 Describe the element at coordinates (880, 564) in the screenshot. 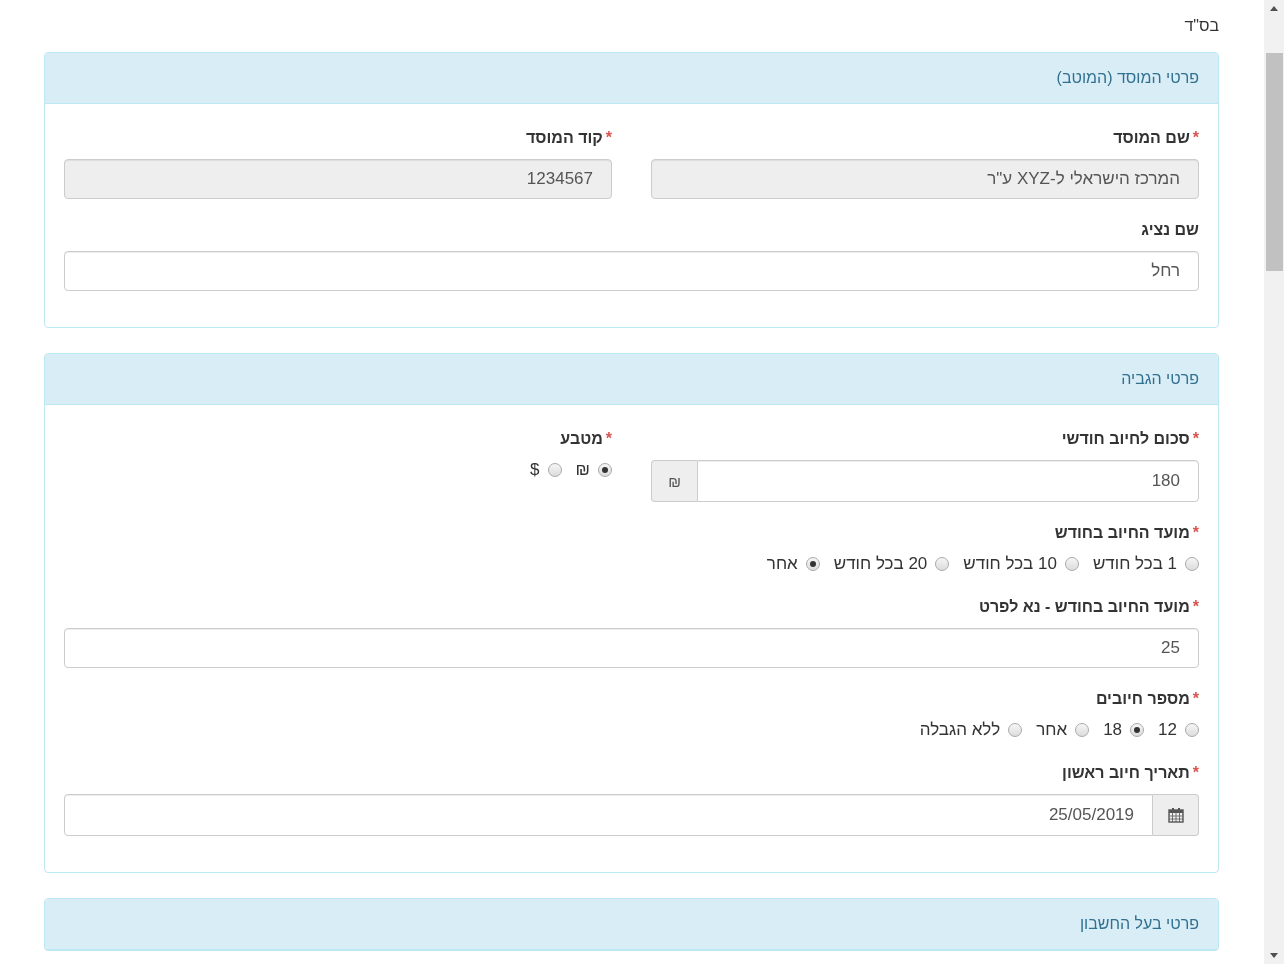

I see `radio-label: 20 בכל חודש` at that location.